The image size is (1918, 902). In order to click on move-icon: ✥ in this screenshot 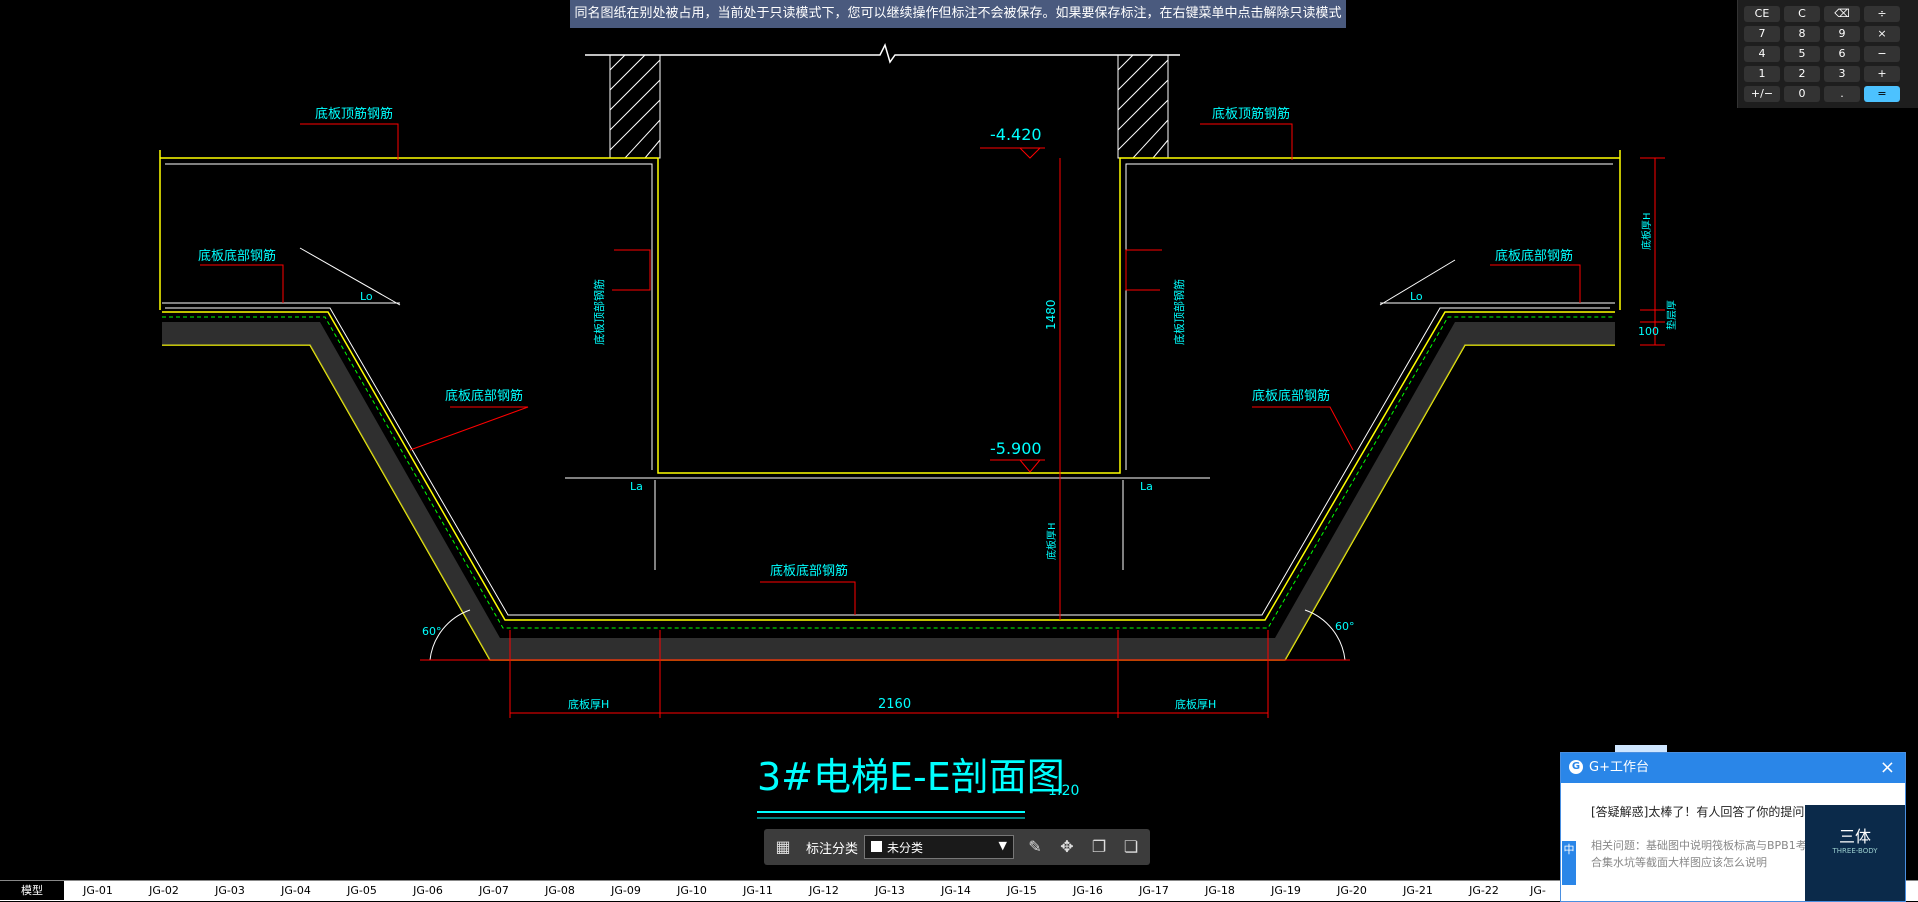, I will do `click(1067, 847)`.